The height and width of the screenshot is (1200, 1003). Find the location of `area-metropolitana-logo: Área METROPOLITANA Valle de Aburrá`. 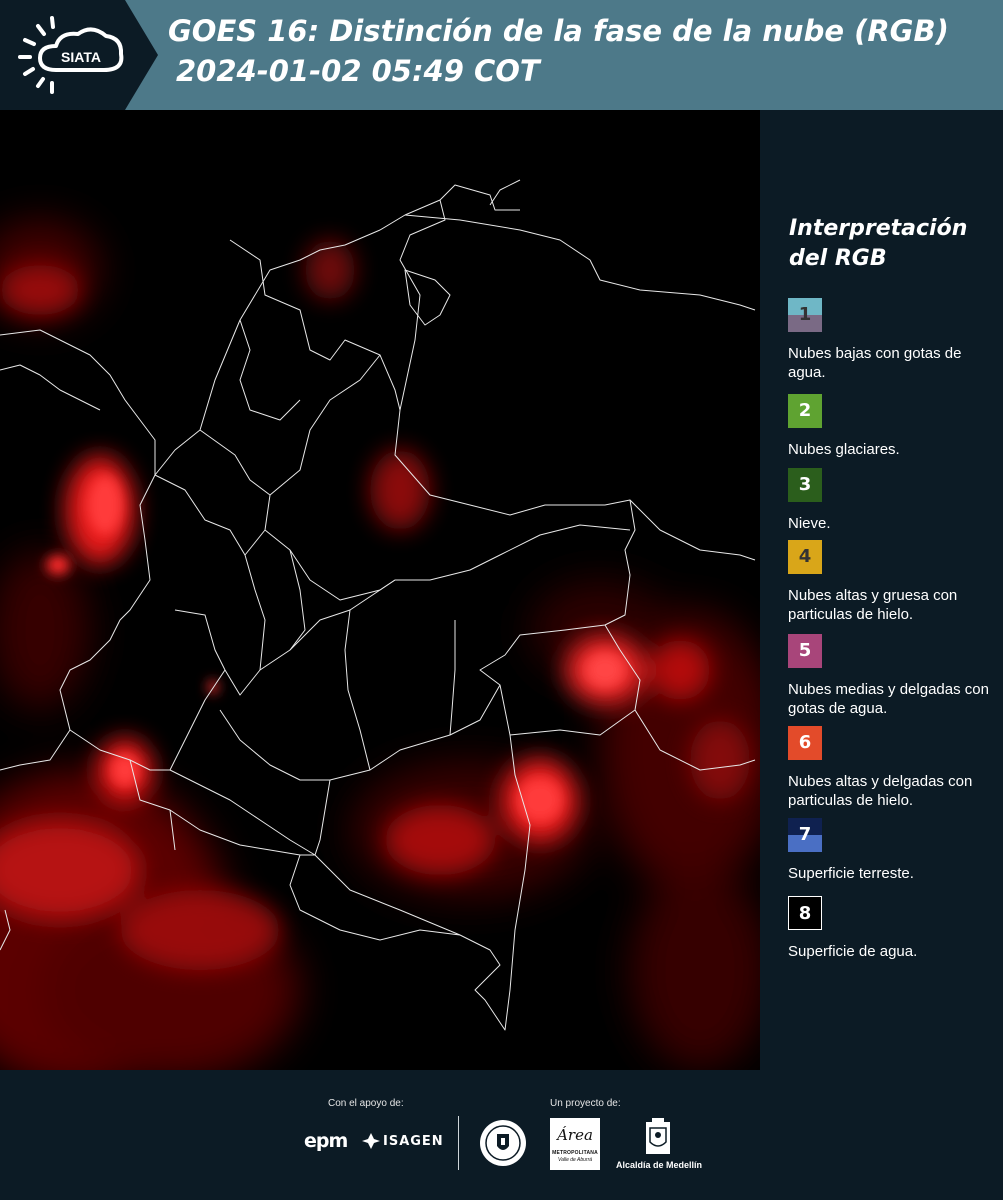

area-metropolitana-logo: Área METROPOLITANA Valle de Aburrá is located at coordinates (575, 1144).